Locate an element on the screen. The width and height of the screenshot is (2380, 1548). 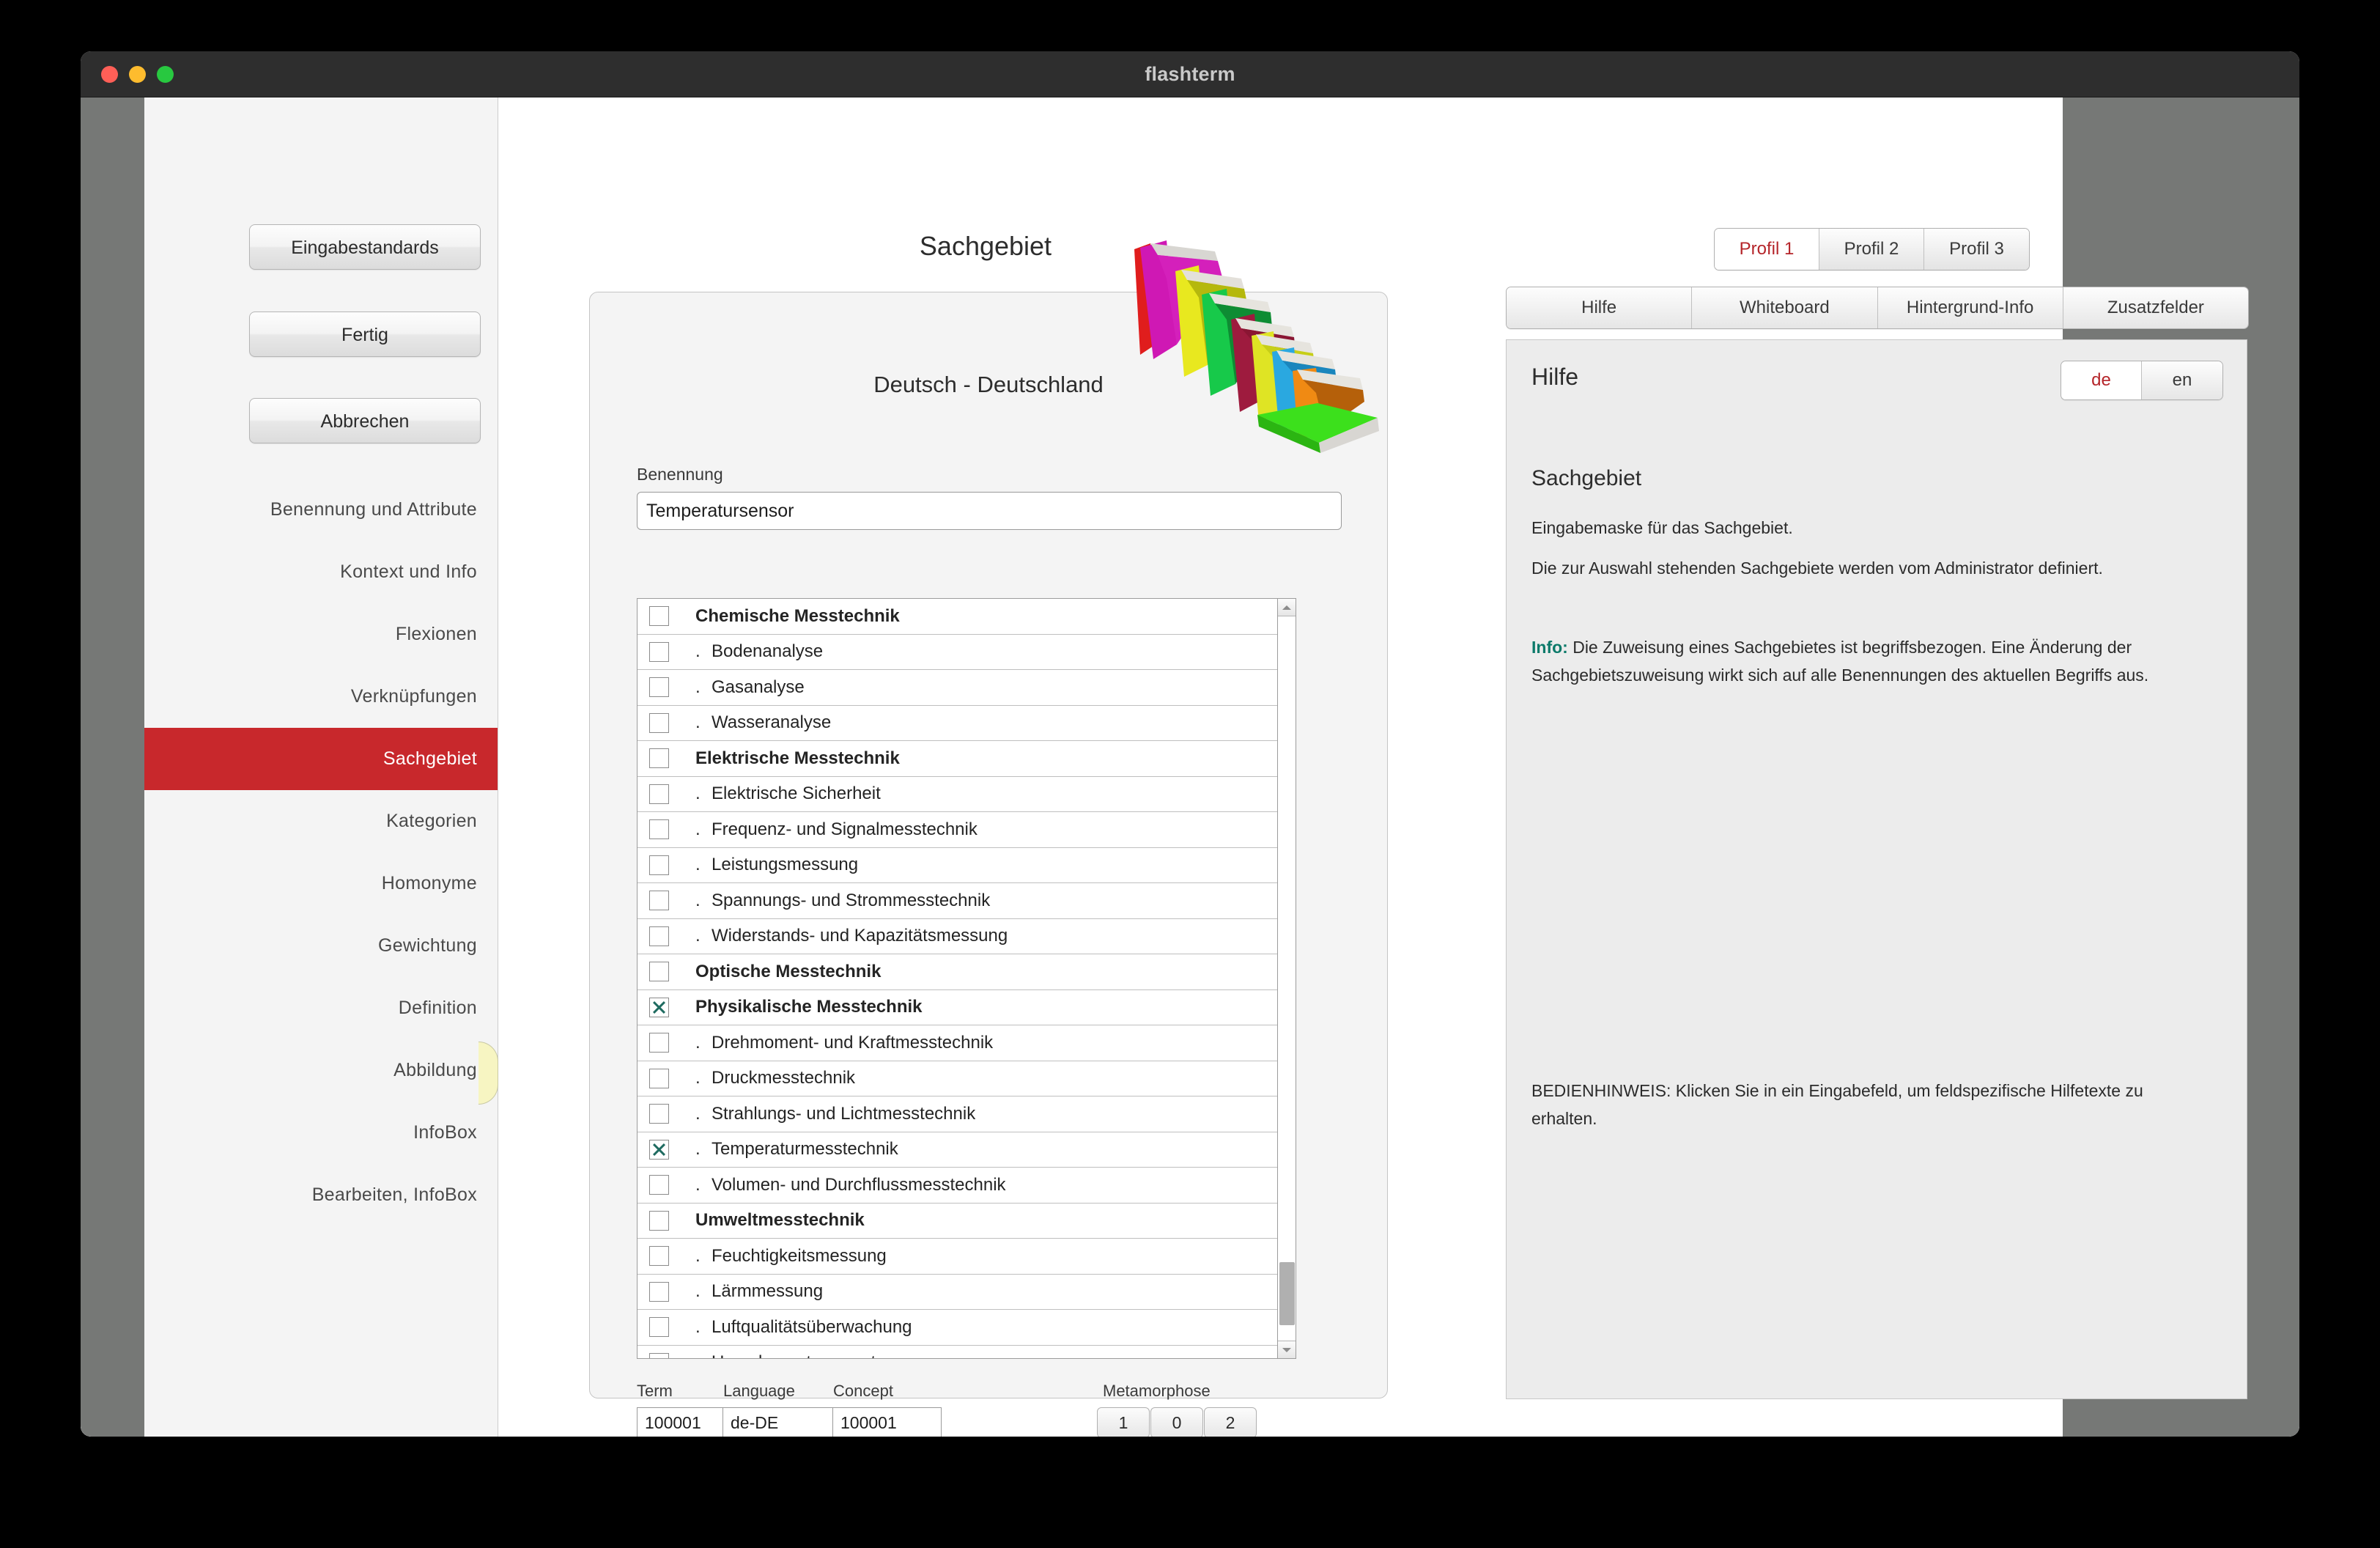
profile-tab-2: Profil 2 is located at coordinates (1871, 249).